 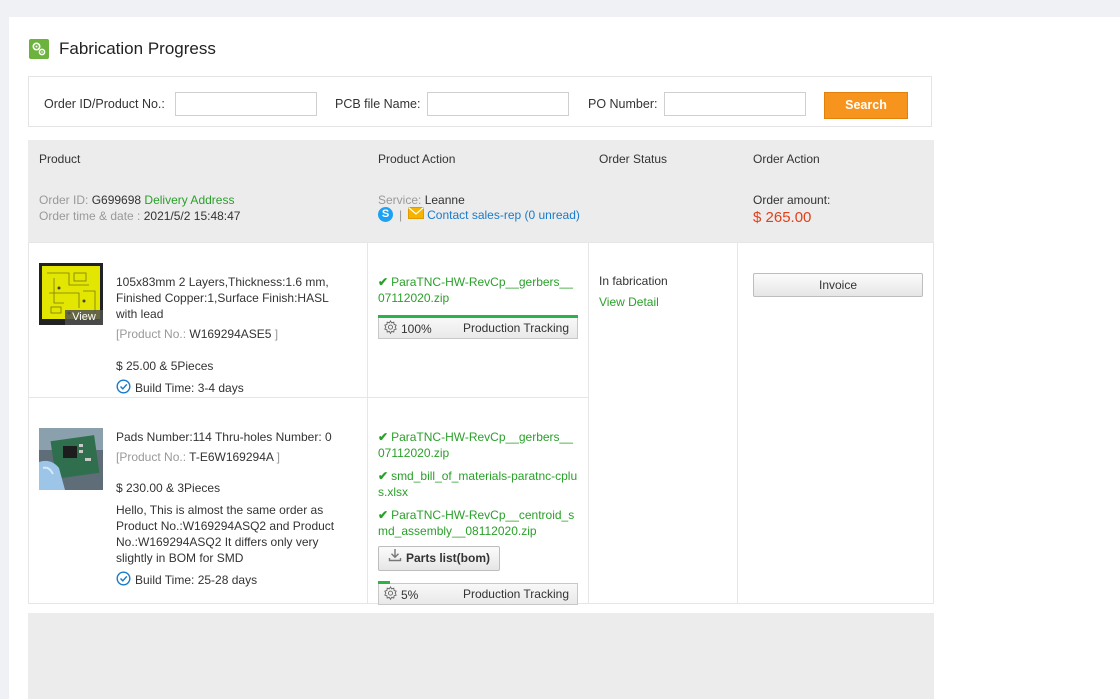 I want to click on contact-sales-link: Contact sales-rep (0 unread), so click(x=503, y=215).